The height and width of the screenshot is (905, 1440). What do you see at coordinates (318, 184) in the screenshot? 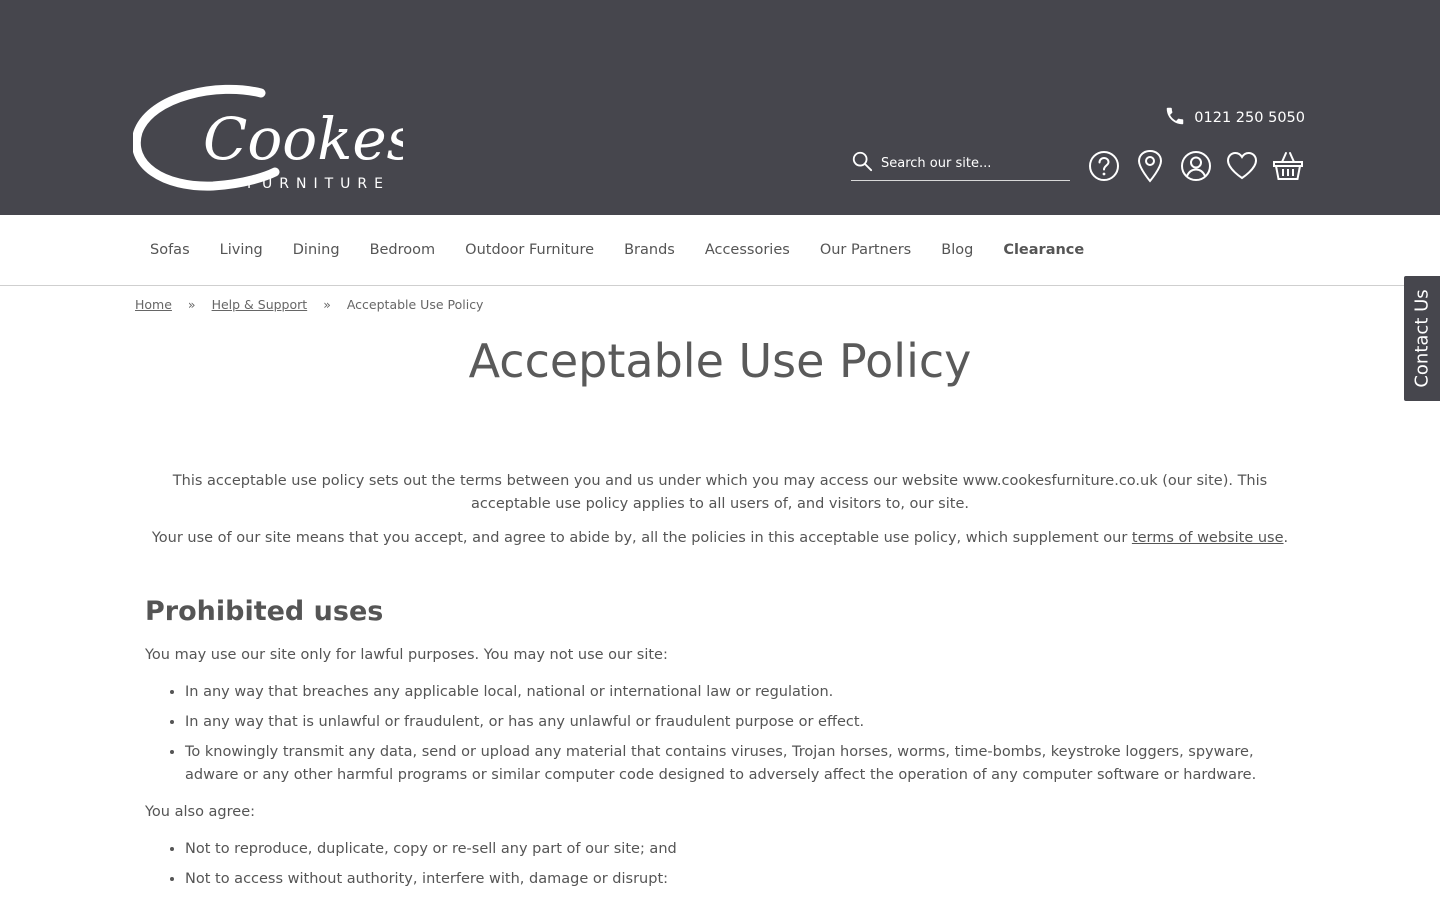
I see `logo-subtitle: FURNITURE` at bounding box center [318, 184].